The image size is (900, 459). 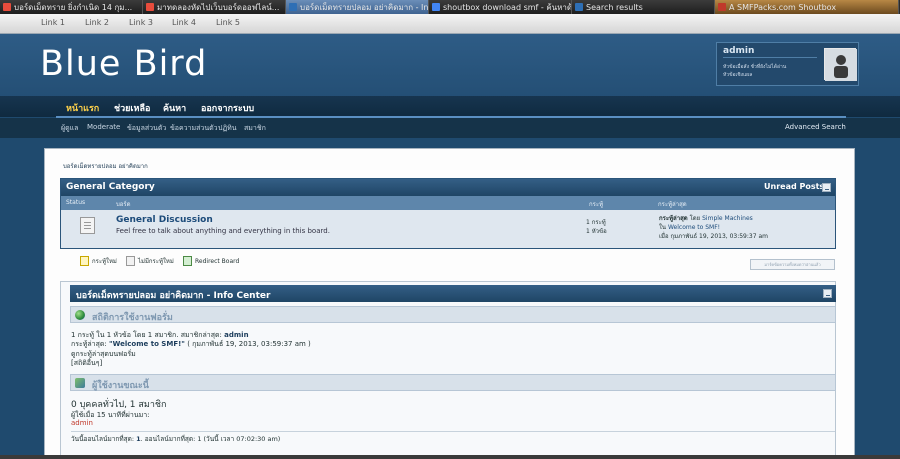 I want to click on latest-member-link: admin, so click(x=236, y=335).